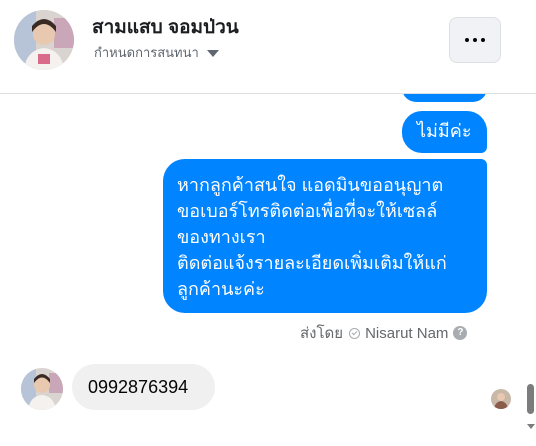  I want to click on scrollbar, so click(530, 270).